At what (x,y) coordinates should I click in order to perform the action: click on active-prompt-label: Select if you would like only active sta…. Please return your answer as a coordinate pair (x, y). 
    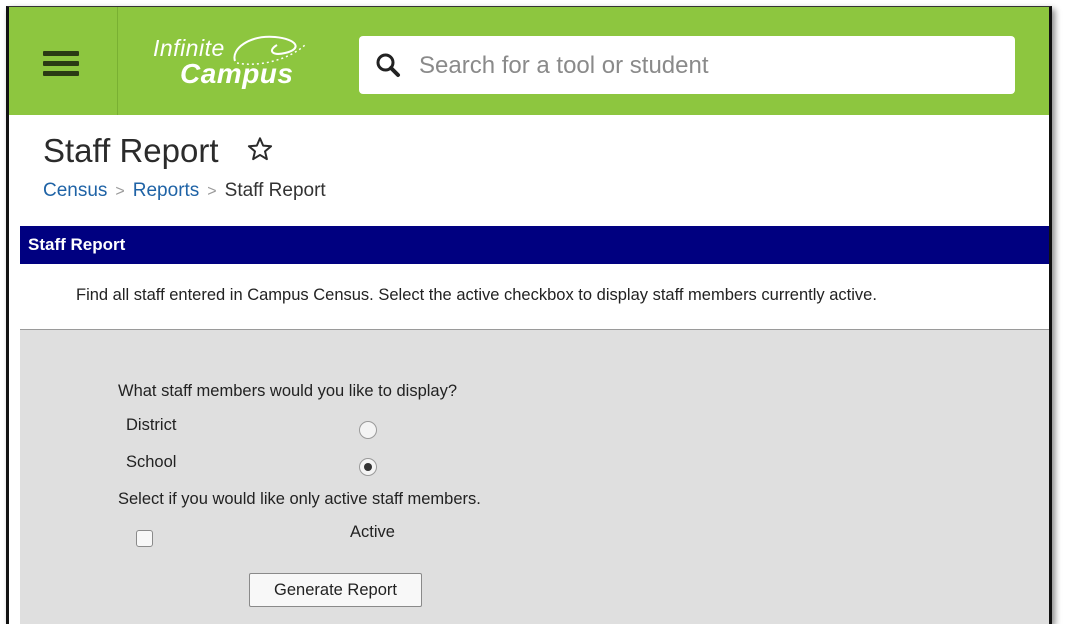
    Looking at the image, I should click on (299, 499).